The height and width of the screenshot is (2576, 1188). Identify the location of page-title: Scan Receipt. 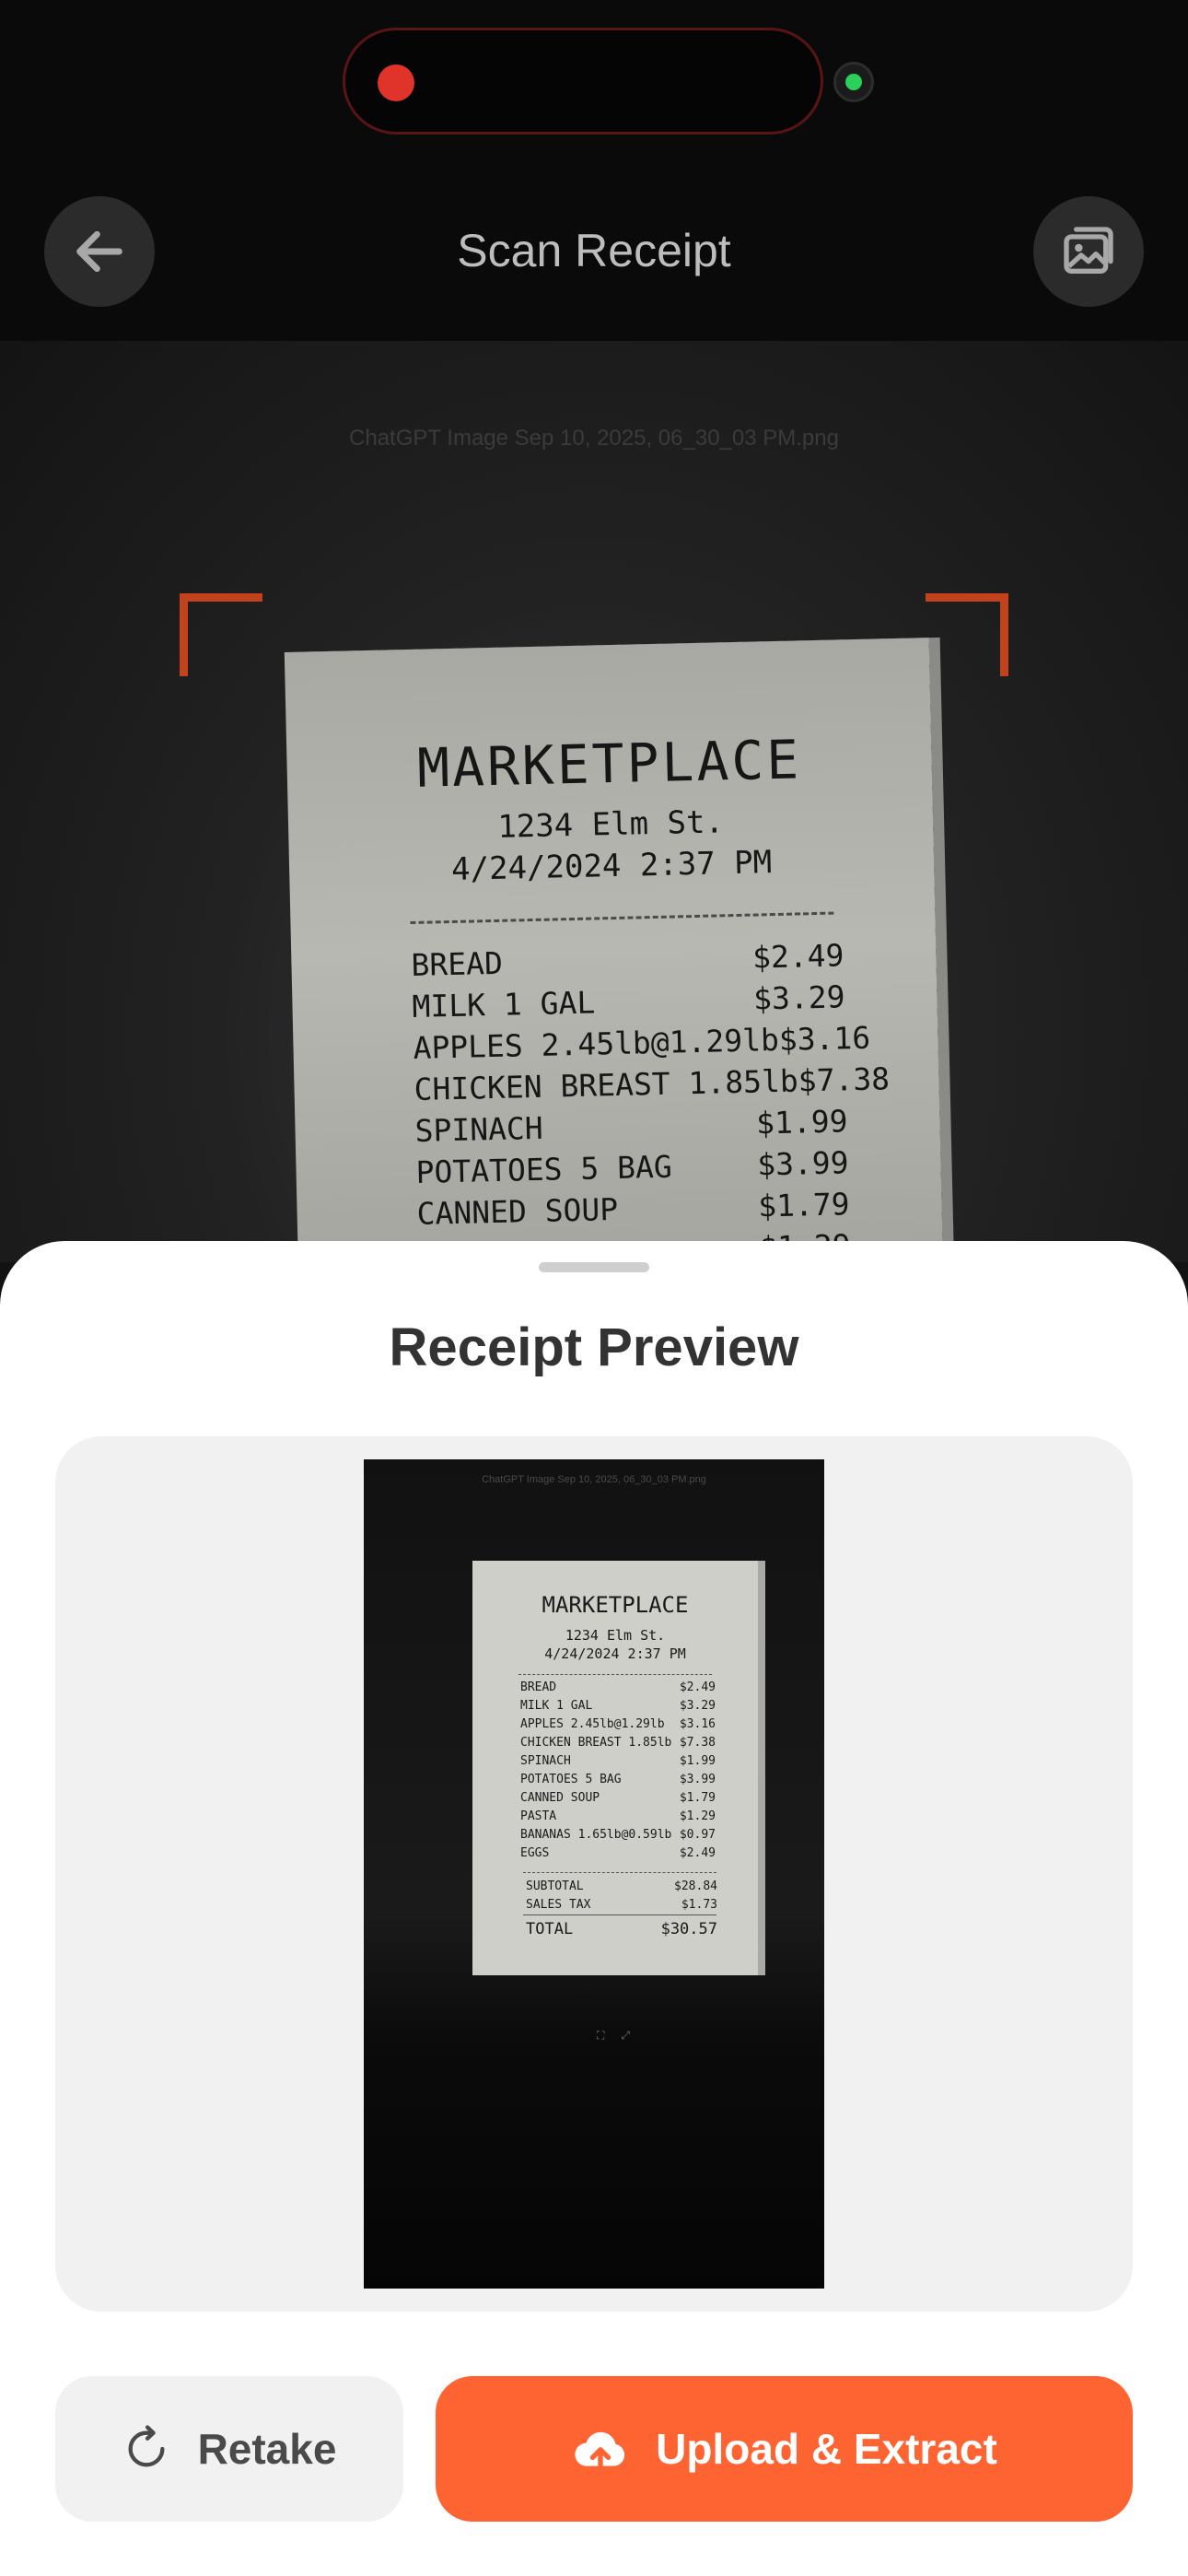
(594, 250).